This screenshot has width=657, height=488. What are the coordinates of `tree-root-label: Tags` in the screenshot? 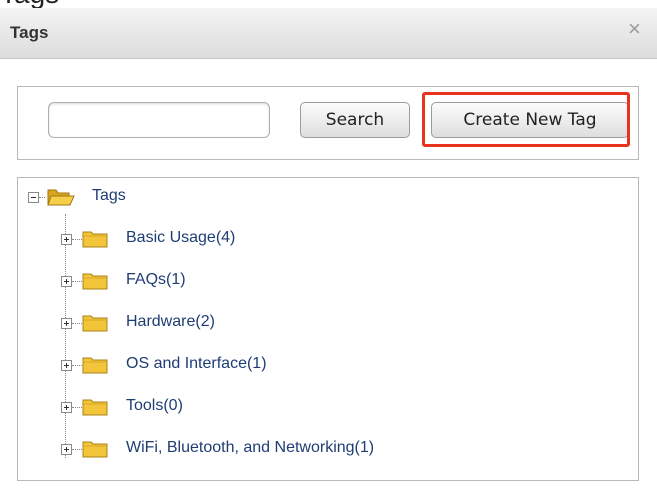 It's located at (109, 196).